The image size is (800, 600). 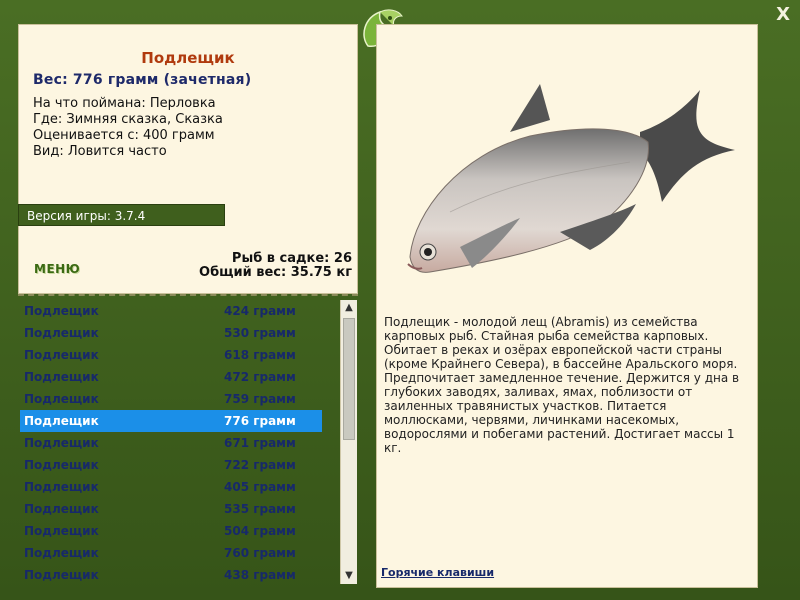 What do you see at coordinates (171, 575) in the screenshot?
I see `list-item: Подлещик 438 грамм` at bounding box center [171, 575].